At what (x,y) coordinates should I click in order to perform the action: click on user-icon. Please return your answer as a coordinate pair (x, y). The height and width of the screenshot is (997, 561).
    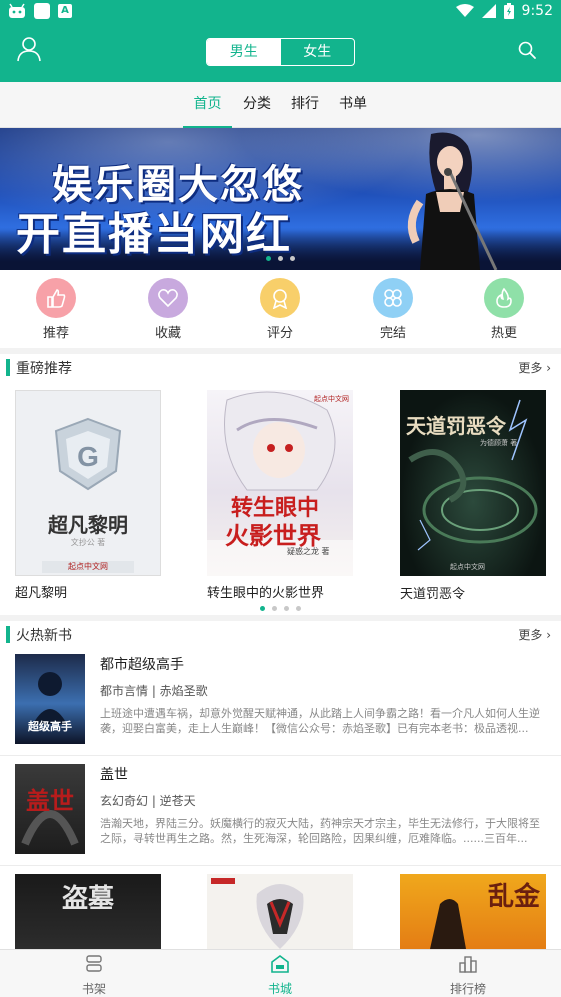
    Looking at the image, I should click on (29, 49).